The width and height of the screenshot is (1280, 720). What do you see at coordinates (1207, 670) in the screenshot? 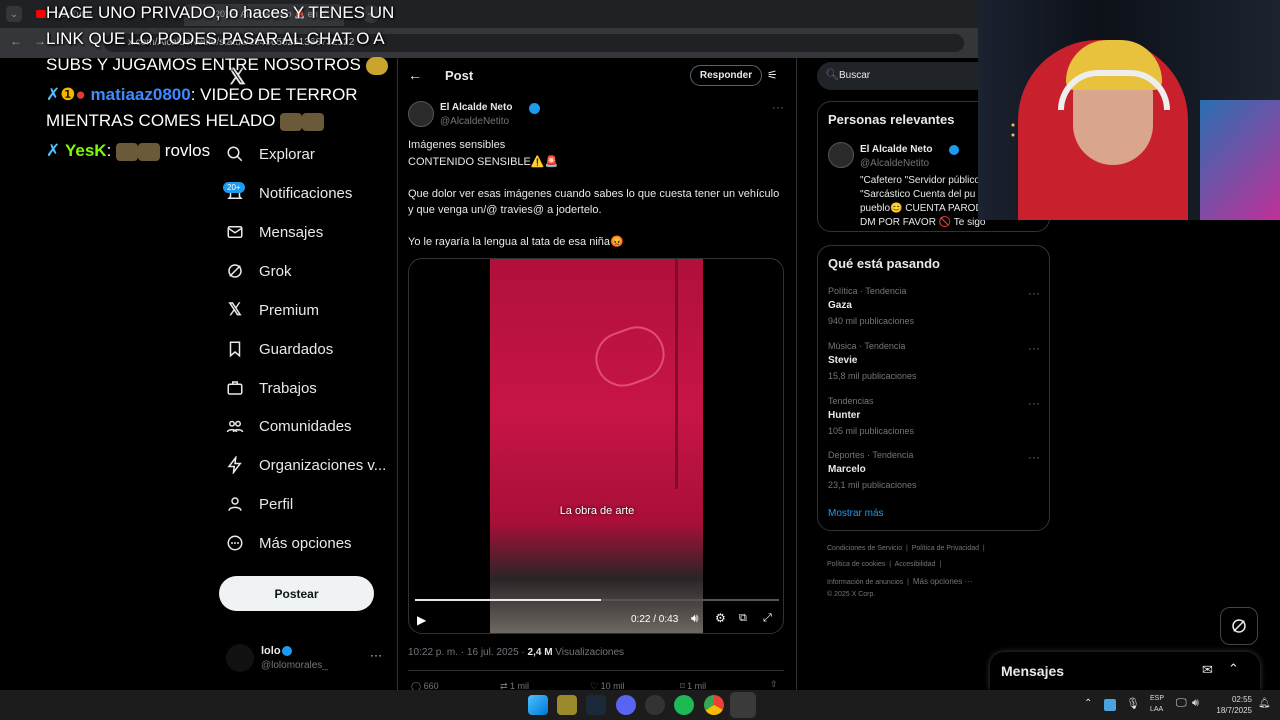
I see `new-message-icon: ✉` at bounding box center [1207, 670].